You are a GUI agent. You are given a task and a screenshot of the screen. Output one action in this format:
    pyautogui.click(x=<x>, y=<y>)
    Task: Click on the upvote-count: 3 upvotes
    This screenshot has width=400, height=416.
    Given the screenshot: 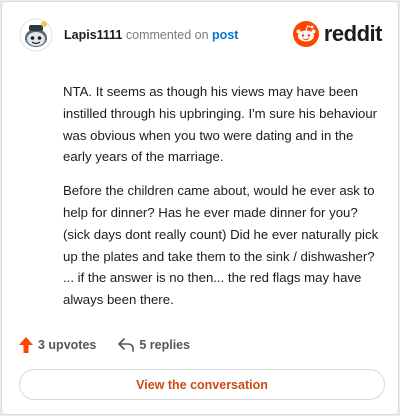 What is the action you would take?
    pyautogui.click(x=67, y=345)
    